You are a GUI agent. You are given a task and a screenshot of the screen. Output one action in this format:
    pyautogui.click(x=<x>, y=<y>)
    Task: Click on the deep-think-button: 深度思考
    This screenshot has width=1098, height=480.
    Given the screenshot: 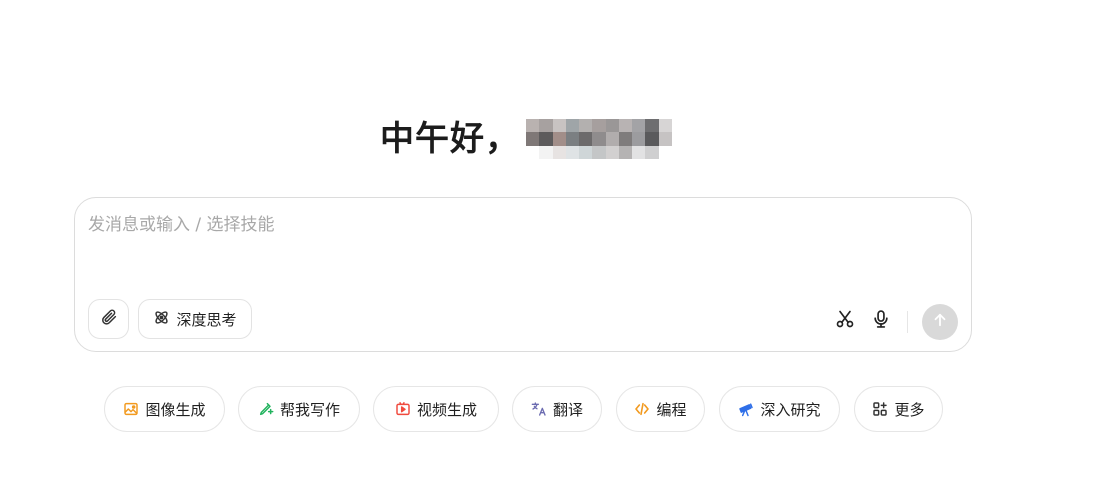 What is the action you would take?
    pyautogui.click(x=195, y=319)
    